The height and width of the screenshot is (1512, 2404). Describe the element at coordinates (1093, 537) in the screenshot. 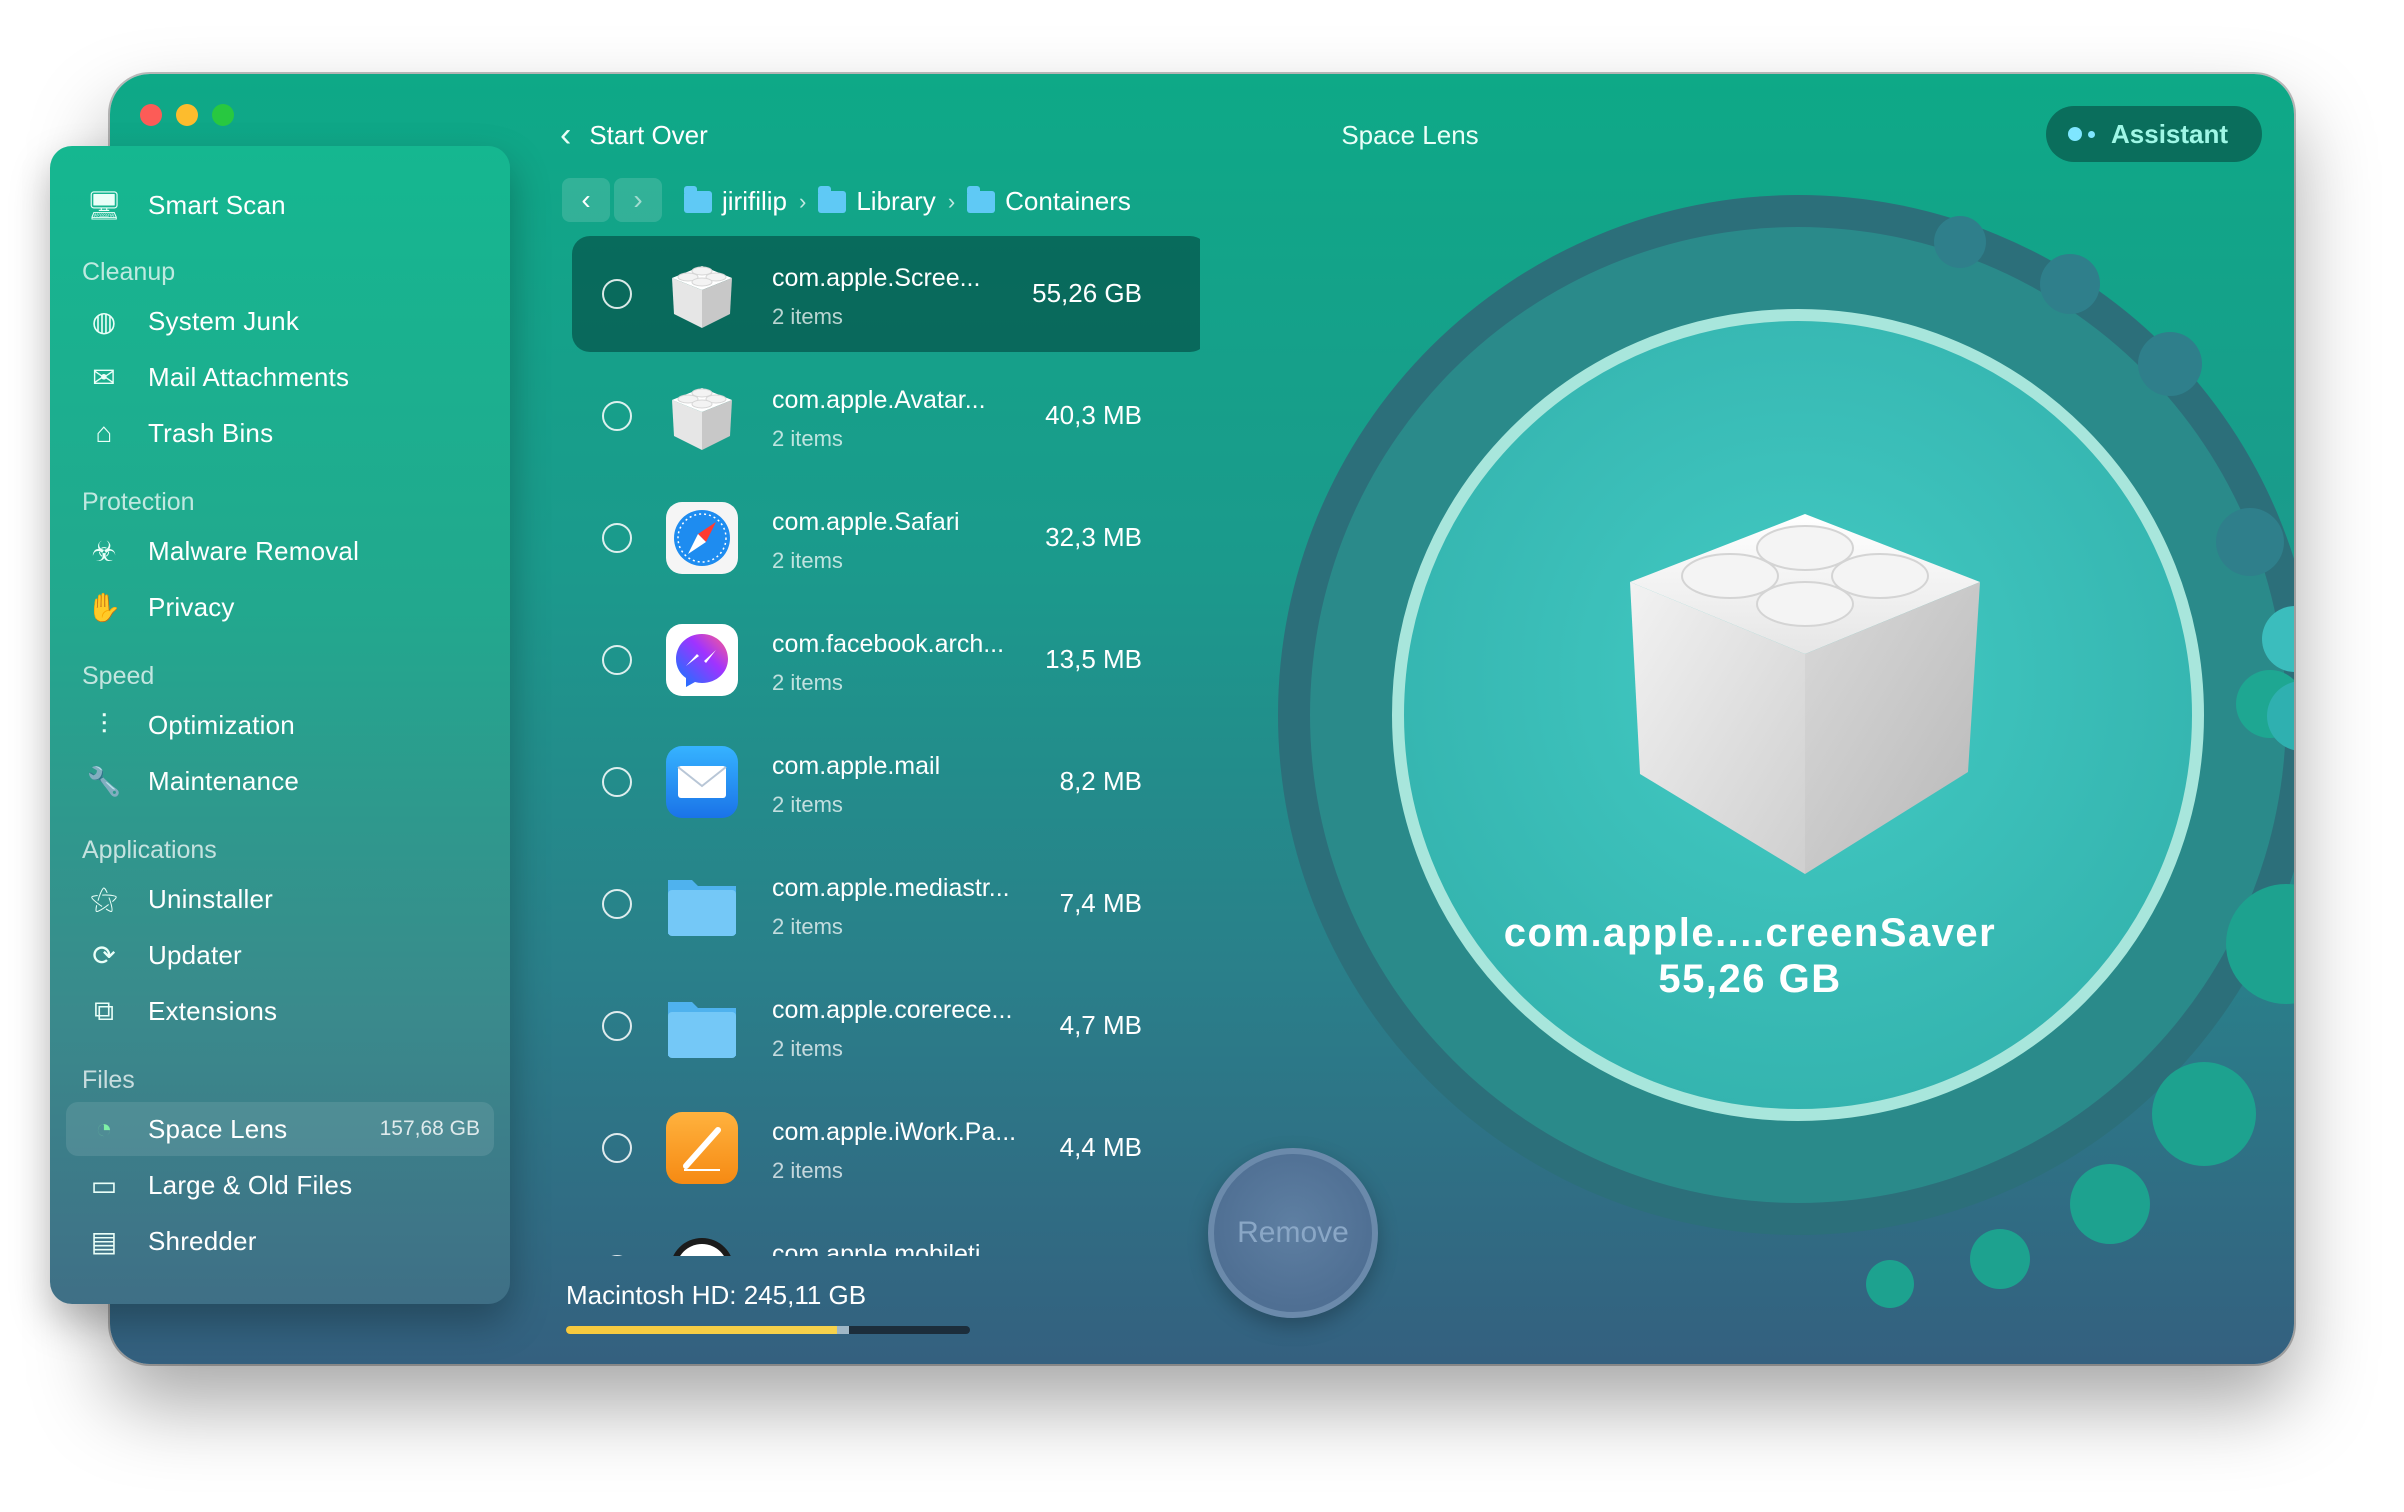

I see `item-size: 32,3 MB` at that location.